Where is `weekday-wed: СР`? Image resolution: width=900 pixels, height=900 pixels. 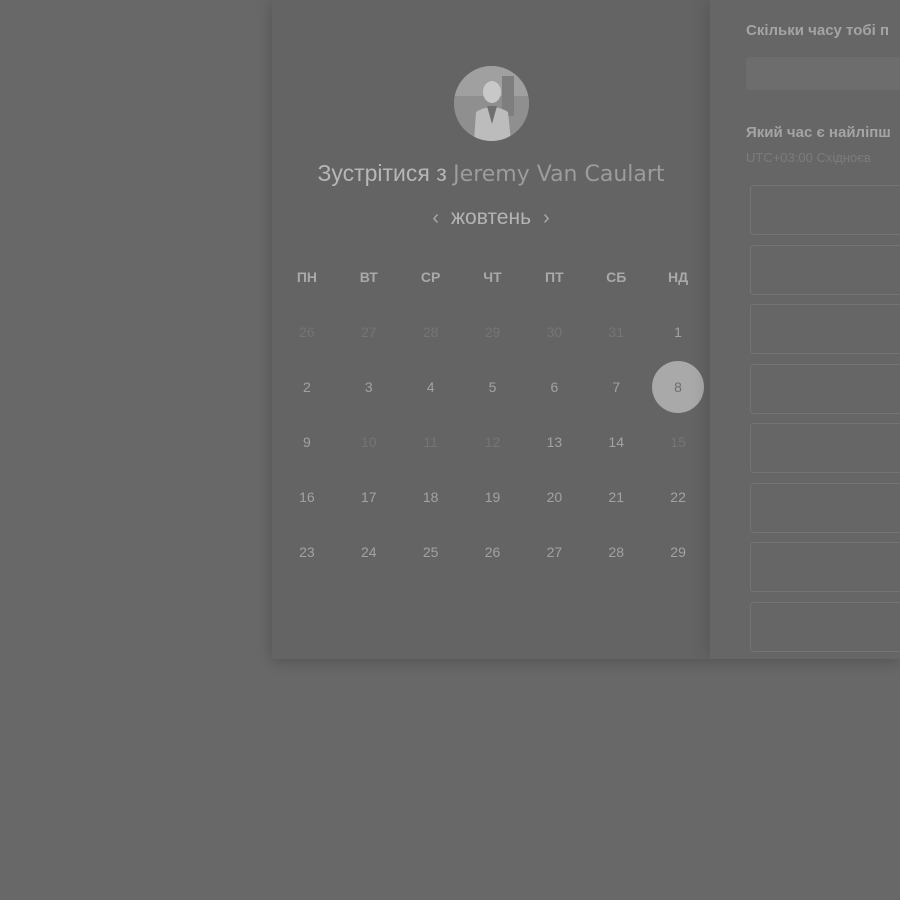 weekday-wed: СР is located at coordinates (430, 277).